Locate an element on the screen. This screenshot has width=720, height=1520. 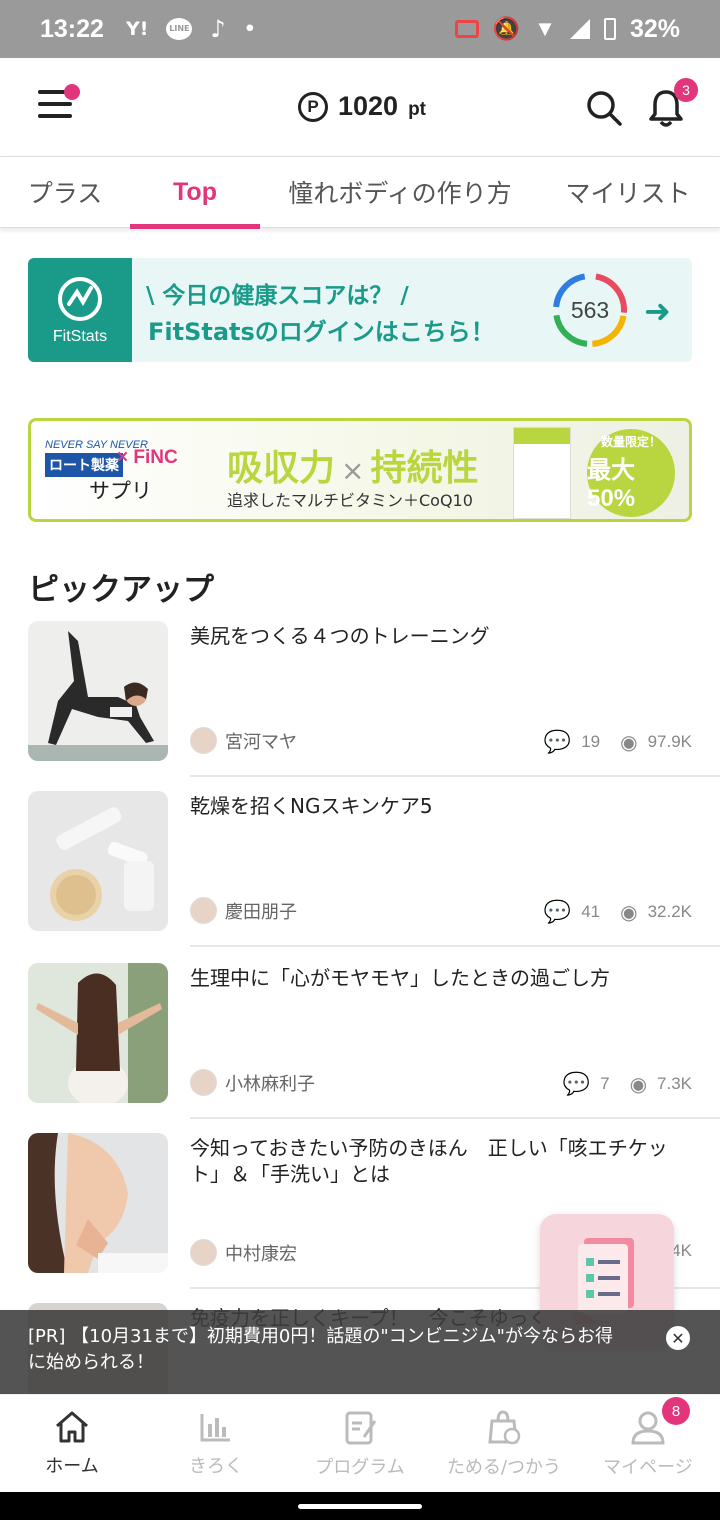
nav-label: マイページ is located at coordinates (648, 1467).